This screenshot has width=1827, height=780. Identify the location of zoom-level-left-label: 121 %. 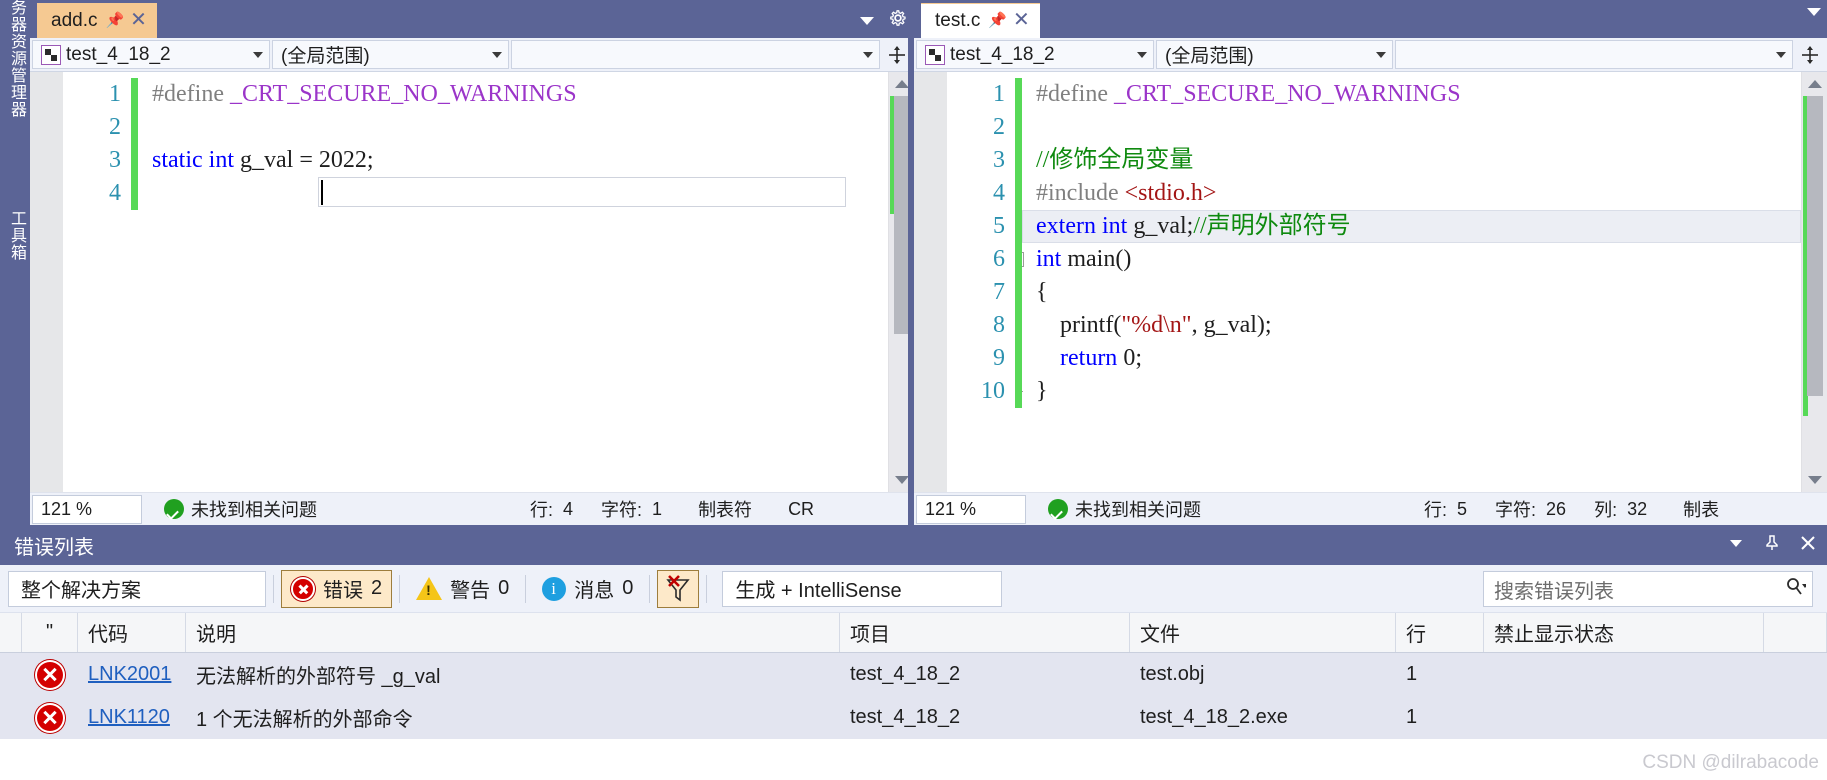
(67, 508).